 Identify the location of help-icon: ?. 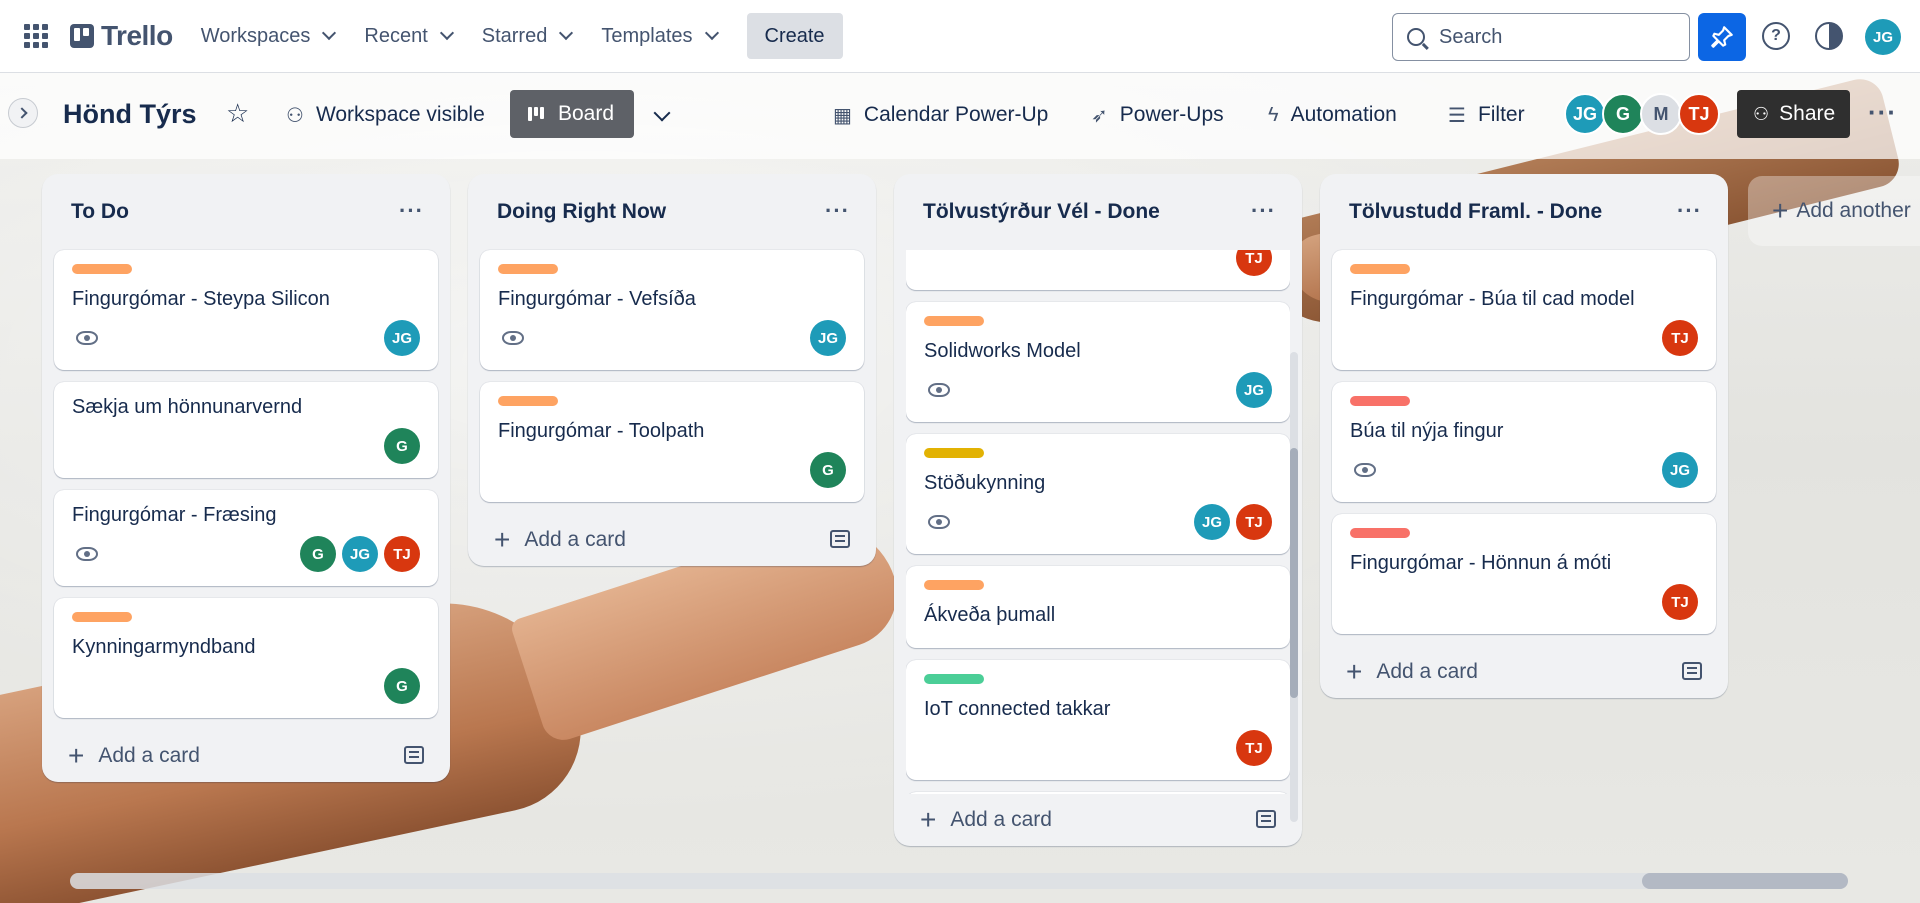
(1776, 36).